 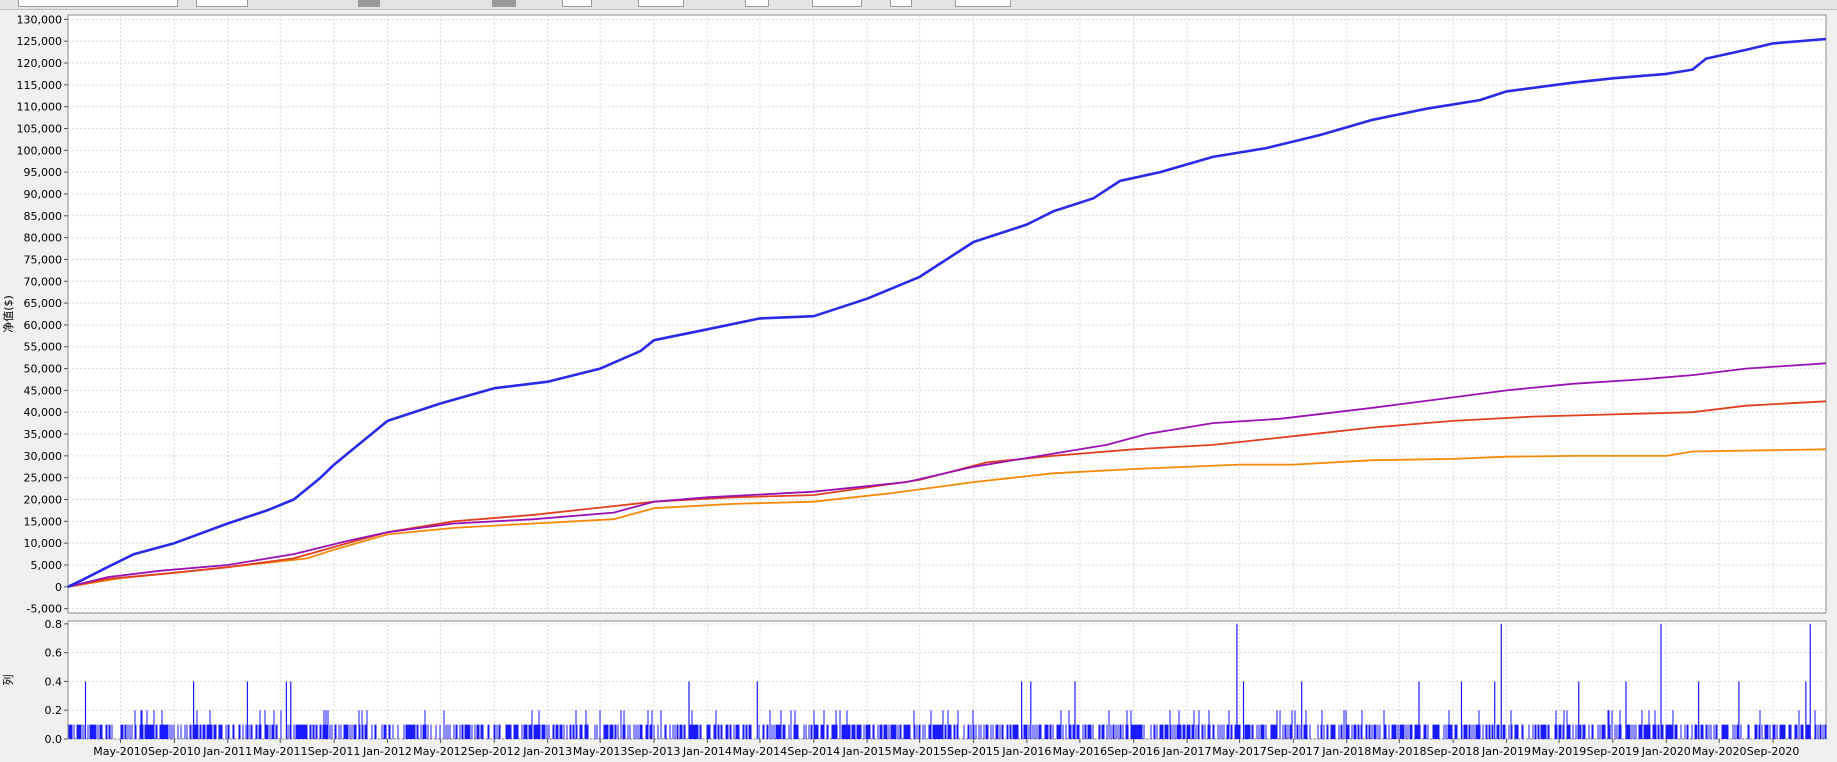 What do you see at coordinates (227, 751) in the screenshot?
I see `x-tick-label: Jan-2011` at bounding box center [227, 751].